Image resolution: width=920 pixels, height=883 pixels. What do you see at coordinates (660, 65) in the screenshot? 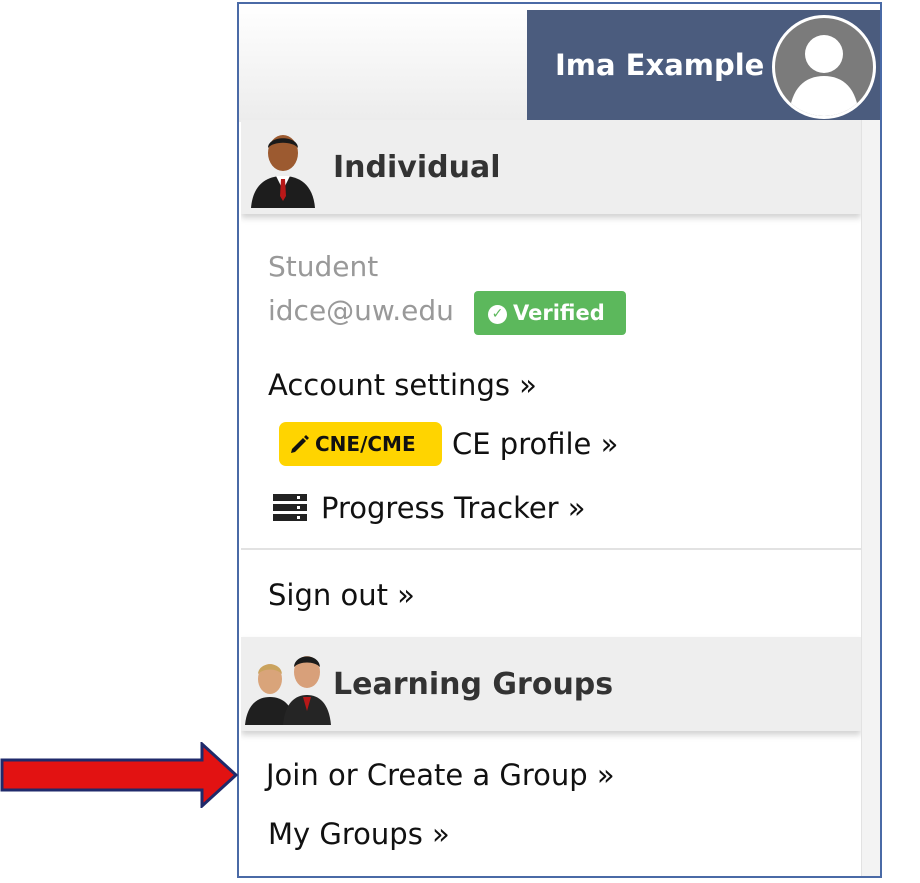
I see `user-name: Ima Example` at bounding box center [660, 65].